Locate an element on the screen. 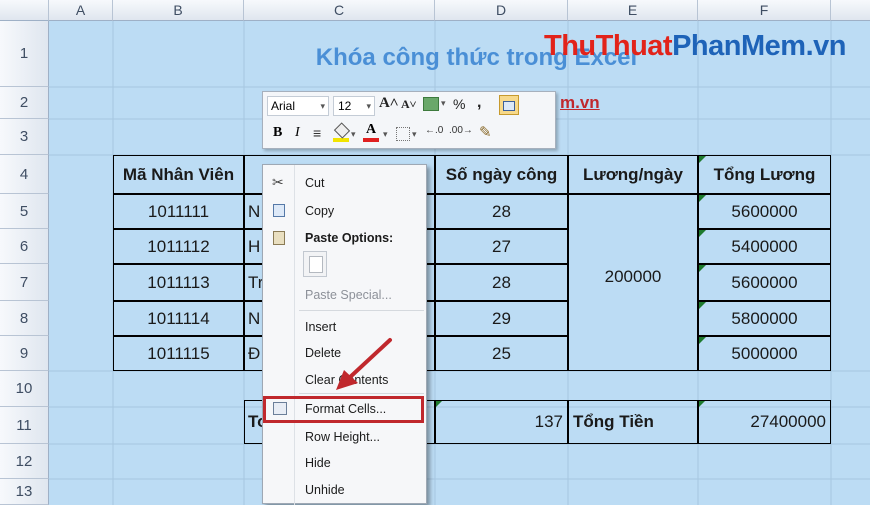 The image size is (870, 505). font-name-value: Arial is located at coordinates (283, 106).